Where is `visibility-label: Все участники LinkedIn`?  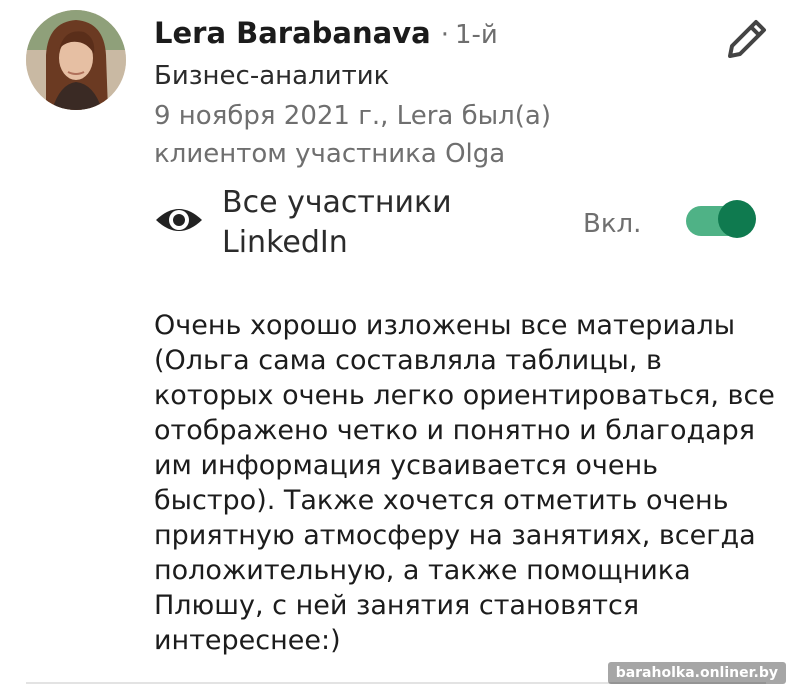 visibility-label: Все участники LinkedIn is located at coordinates (337, 222).